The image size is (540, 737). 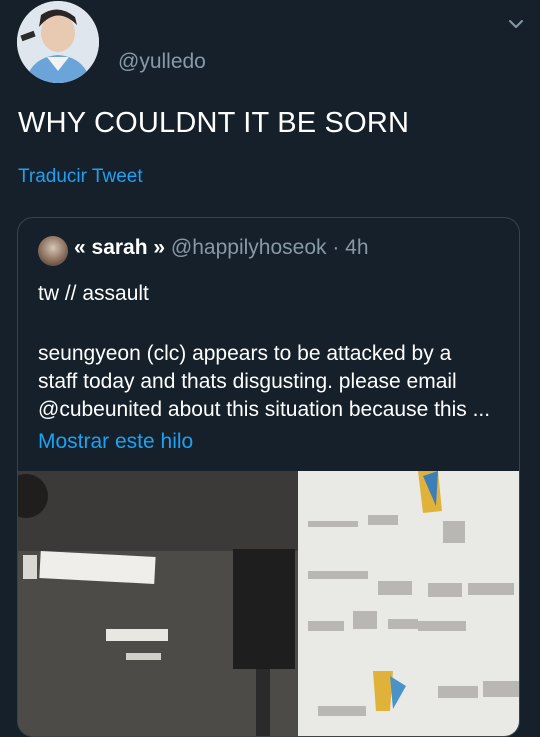 What do you see at coordinates (249, 247) in the screenshot?
I see `quoted-handle: @happilyhoseok` at bounding box center [249, 247].